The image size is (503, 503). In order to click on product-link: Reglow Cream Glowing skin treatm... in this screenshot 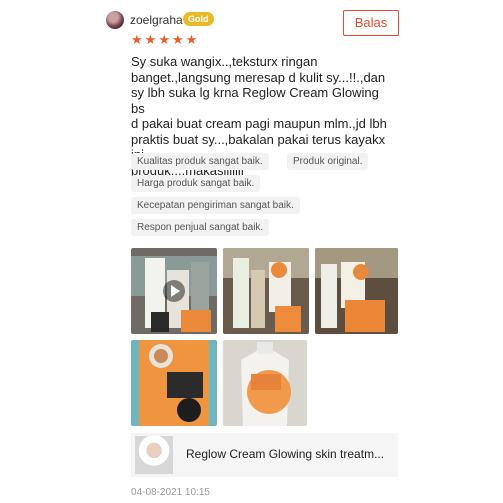, I will do `click(264, 455)`.